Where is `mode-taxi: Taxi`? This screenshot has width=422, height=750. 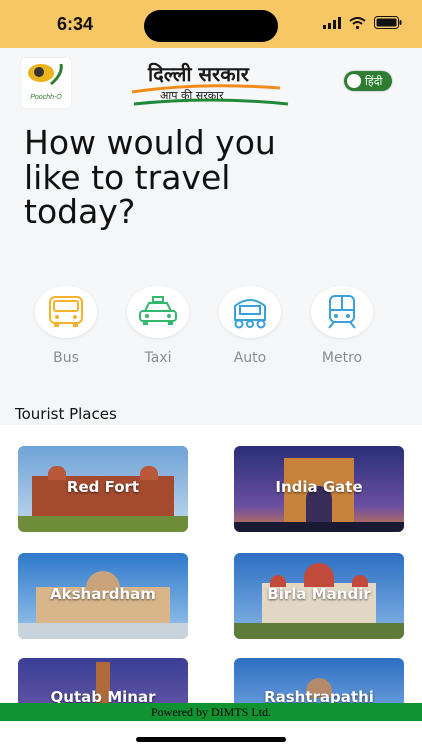
mode-taxi: Taxi is located at coordinates (158, 326).